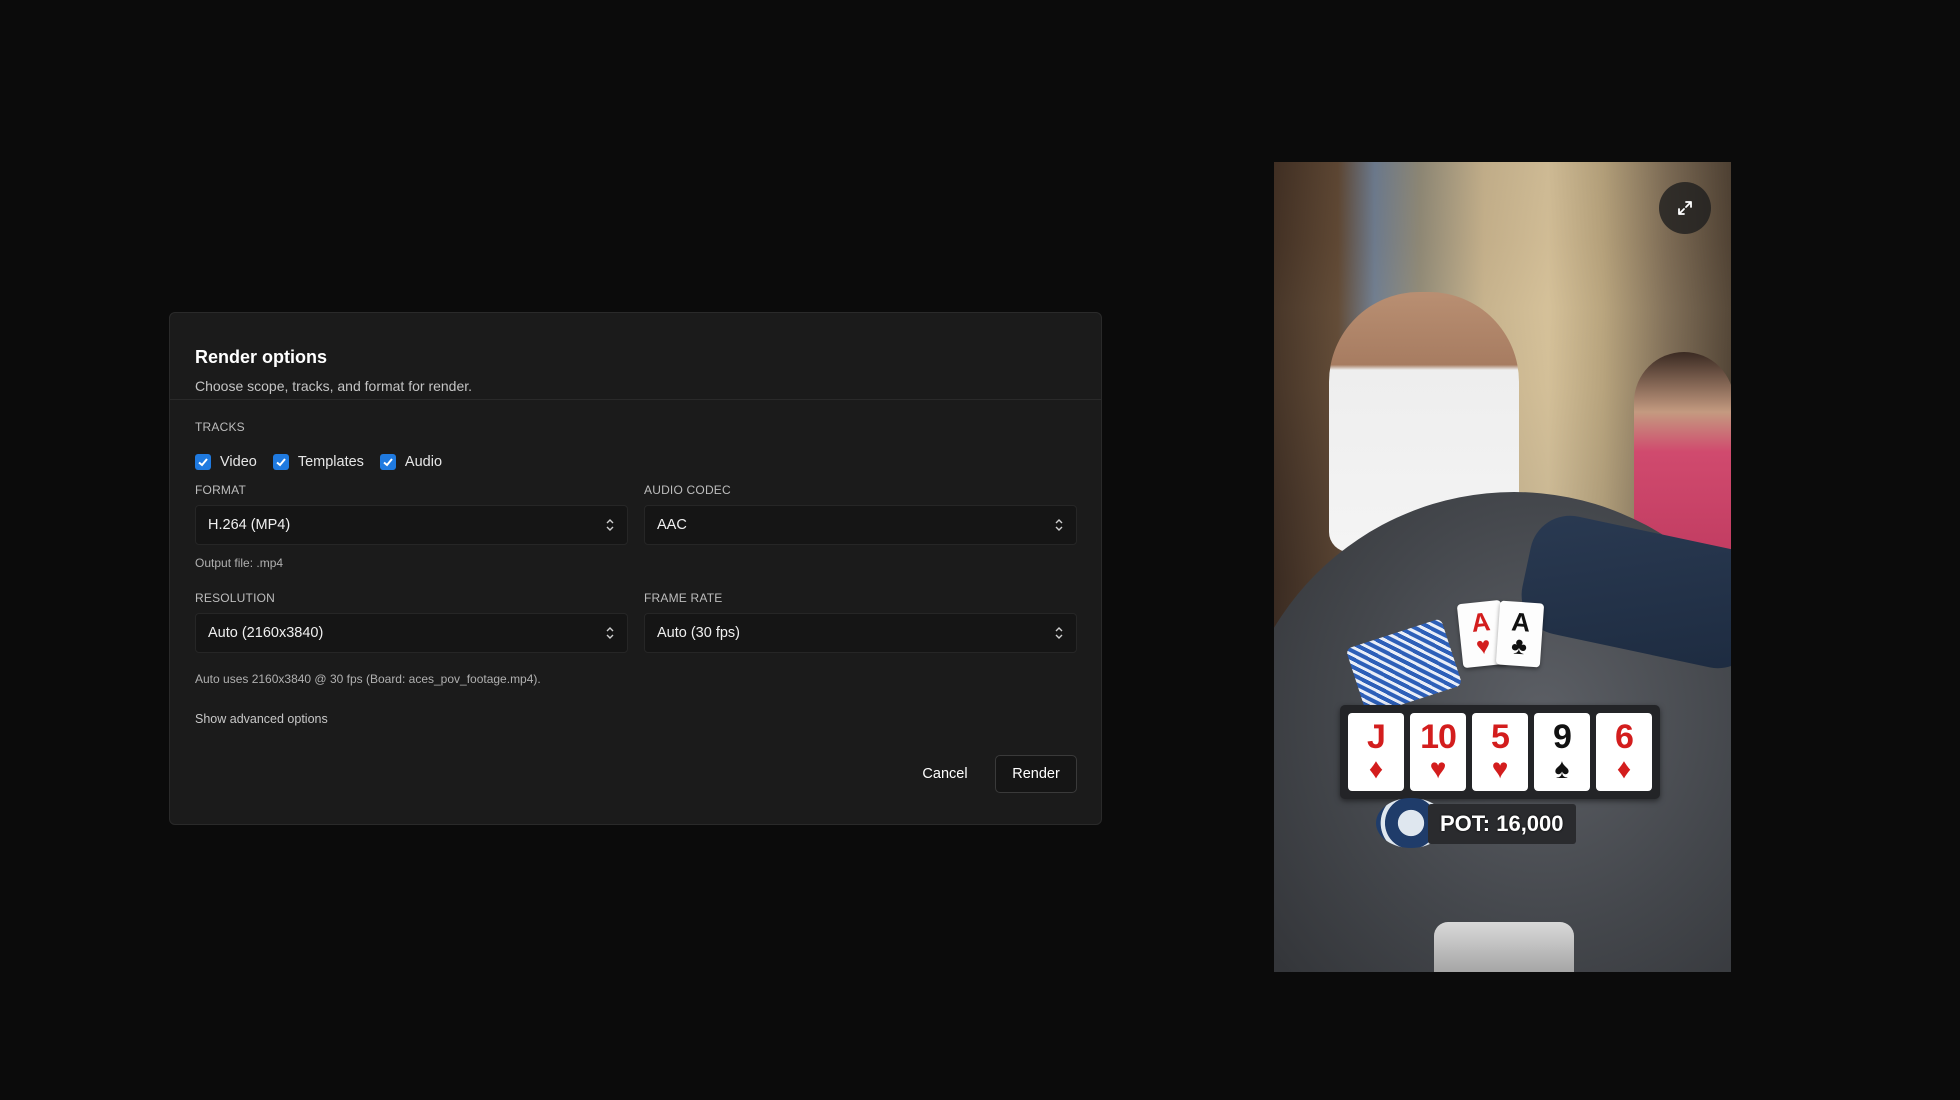 The width and height of the screenshot is (1960, 1100). I want to click on expand-button, so click(1685, 208).